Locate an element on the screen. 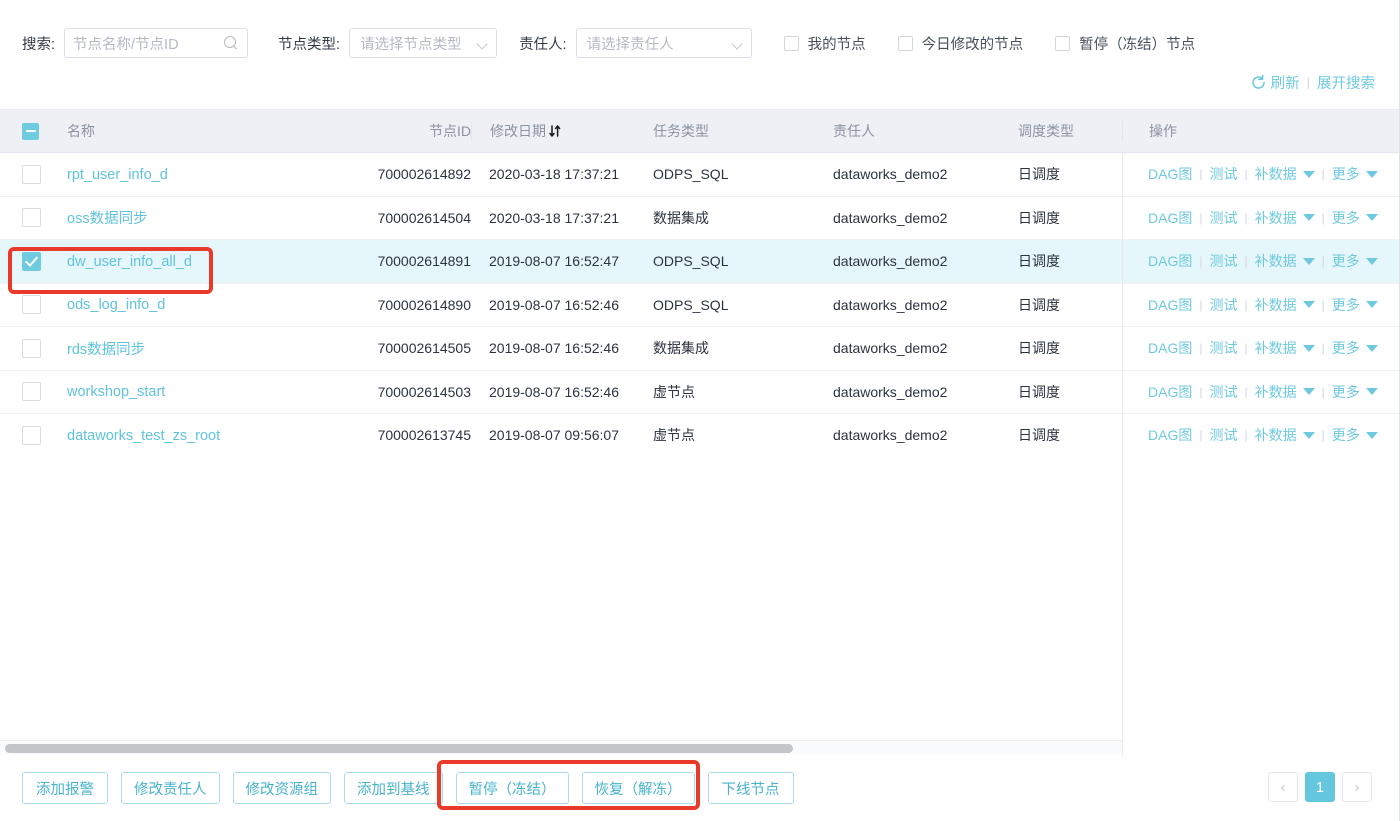  column-header-name: 名称 is located at coordinates (218, 131).